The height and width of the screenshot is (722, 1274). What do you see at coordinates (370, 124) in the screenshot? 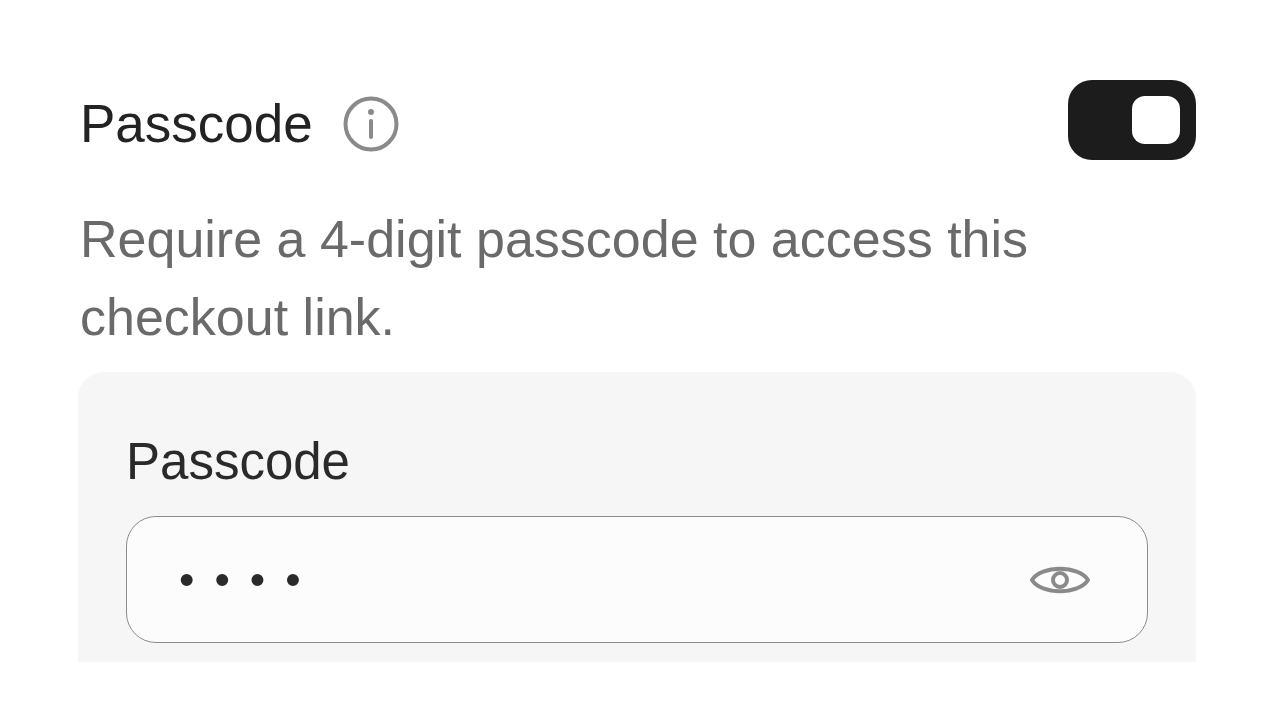
I see `info-icon` at bounding box center [370, 124].